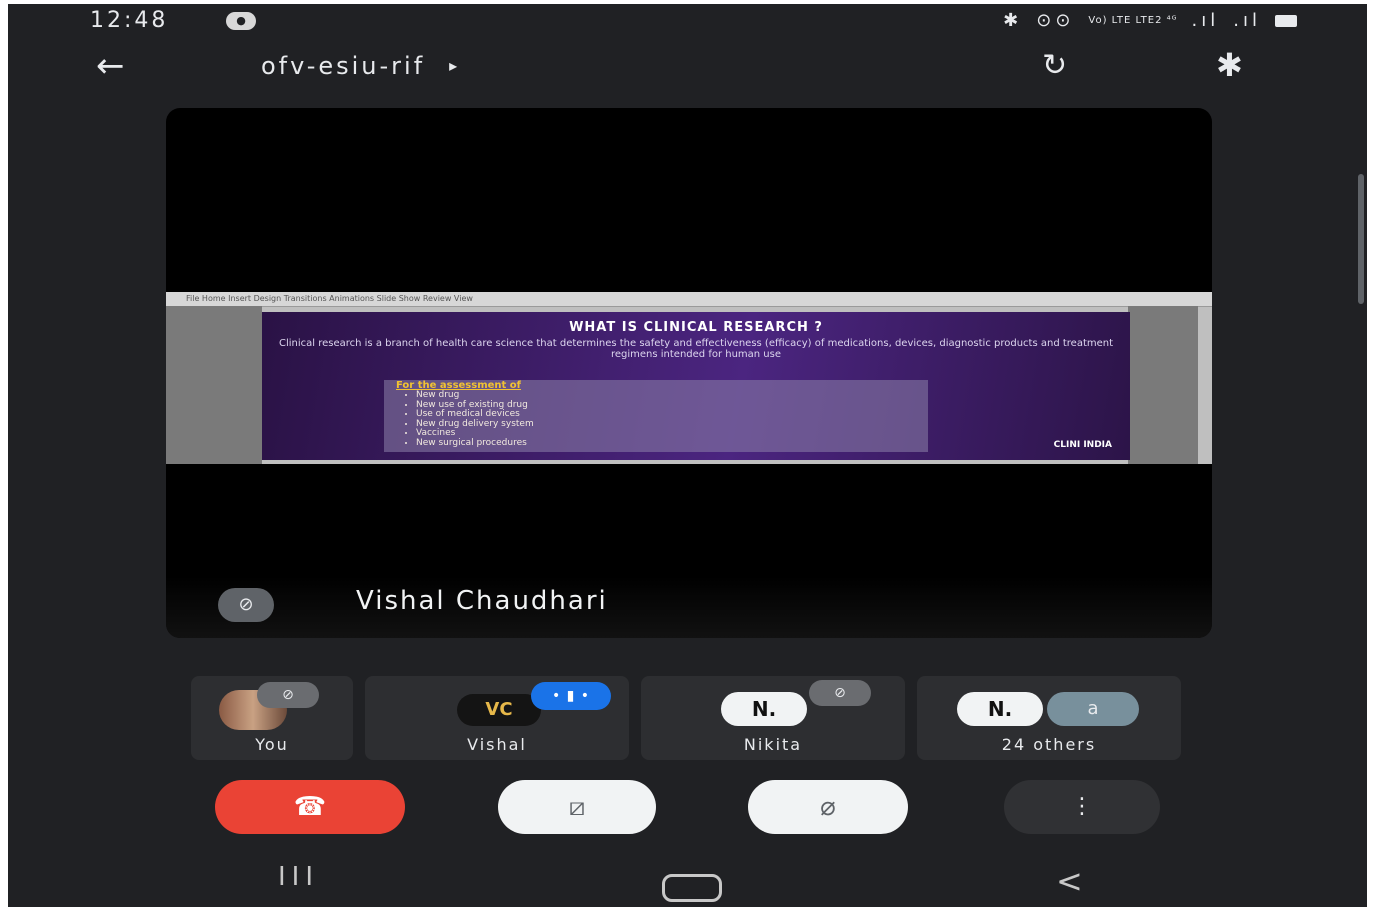 The image size is (1375, 907). I want to click on end-call-button: ☎, so click(310, 807).